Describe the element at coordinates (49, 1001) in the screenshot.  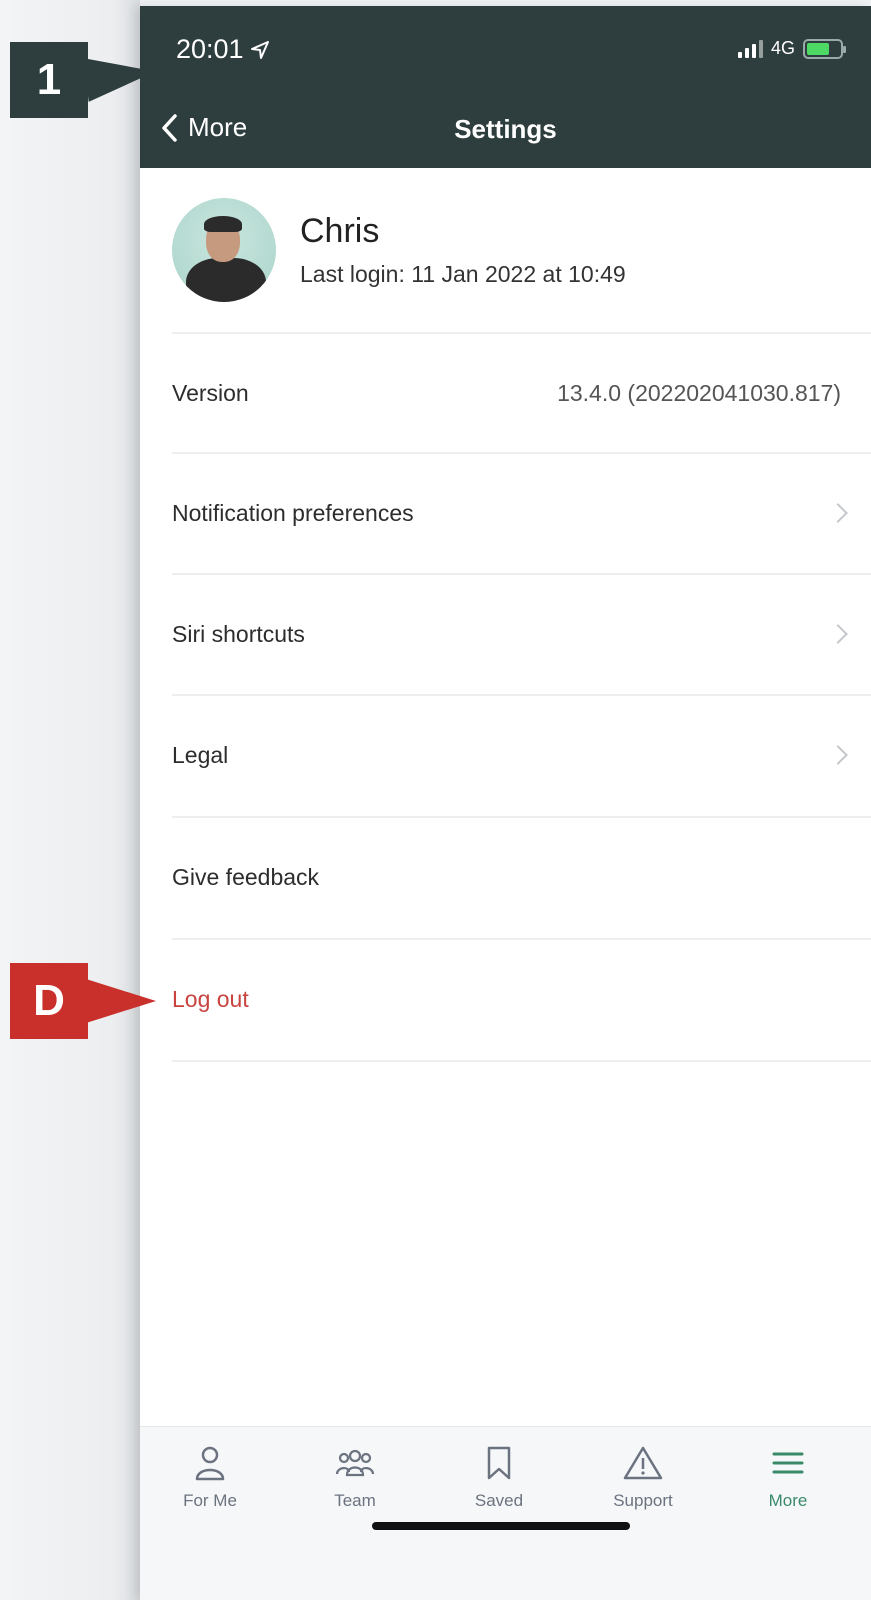
I see `callout-d: D` at that location.